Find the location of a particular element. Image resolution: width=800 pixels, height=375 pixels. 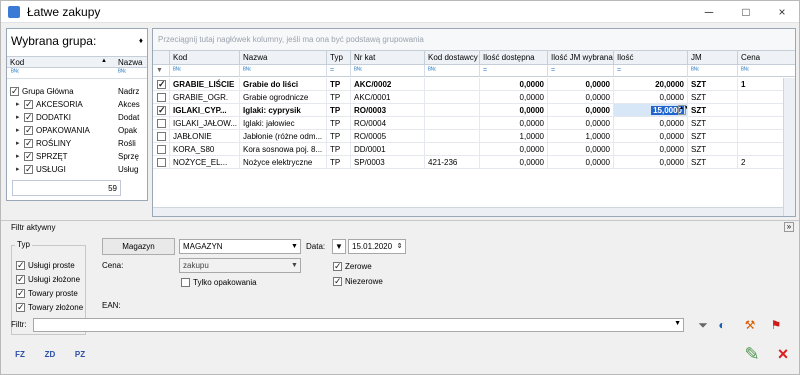

group-name-filter: ᴮᴺᶜ is located at coordinates (122, 72).